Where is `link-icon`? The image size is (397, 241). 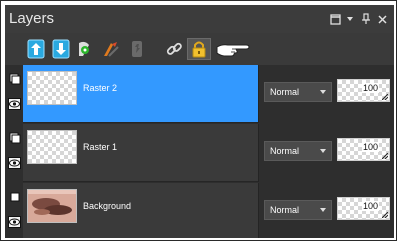 link-icon is located at coordinates (174, 49).